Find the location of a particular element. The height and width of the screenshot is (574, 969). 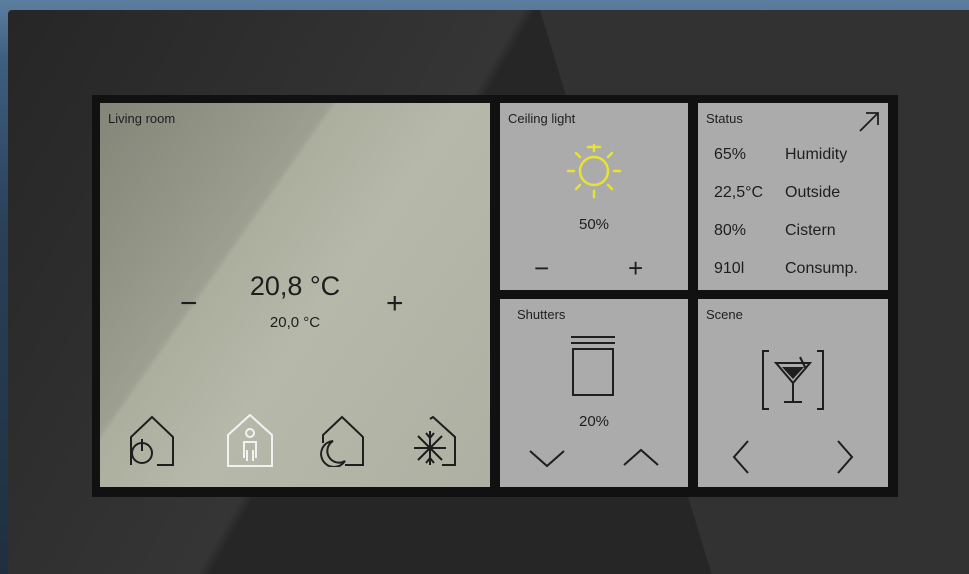

ceiling-light-level: 50% is located at coordinates (594, 224).